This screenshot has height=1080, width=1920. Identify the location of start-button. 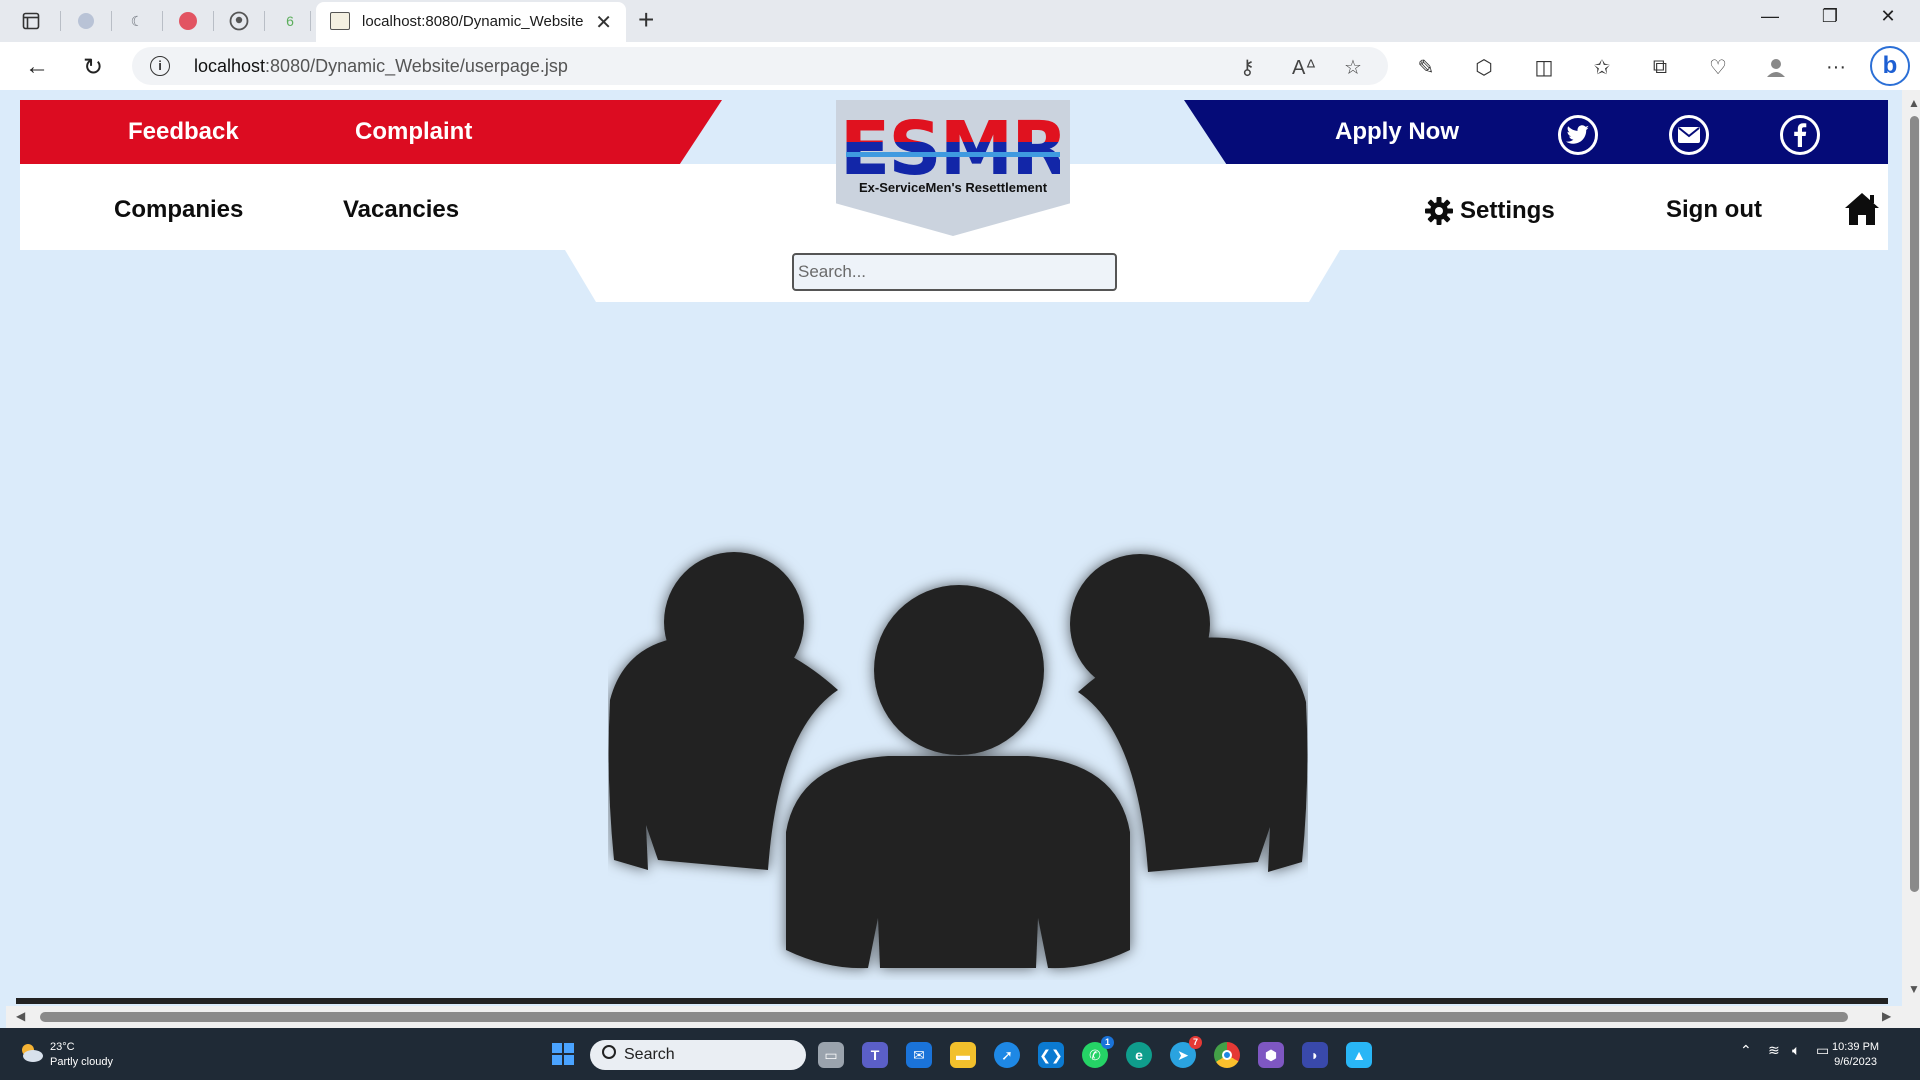
(563, 1054).